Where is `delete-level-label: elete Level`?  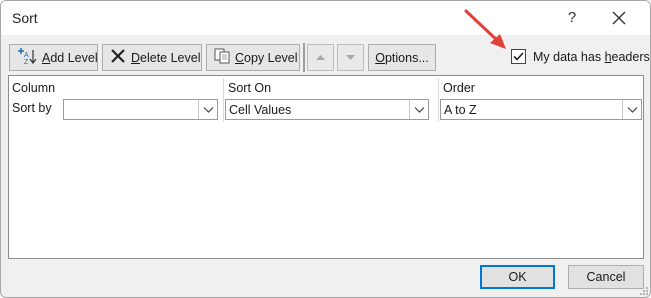
delete-level-label: elete Level is located at coordinates (170, 57).